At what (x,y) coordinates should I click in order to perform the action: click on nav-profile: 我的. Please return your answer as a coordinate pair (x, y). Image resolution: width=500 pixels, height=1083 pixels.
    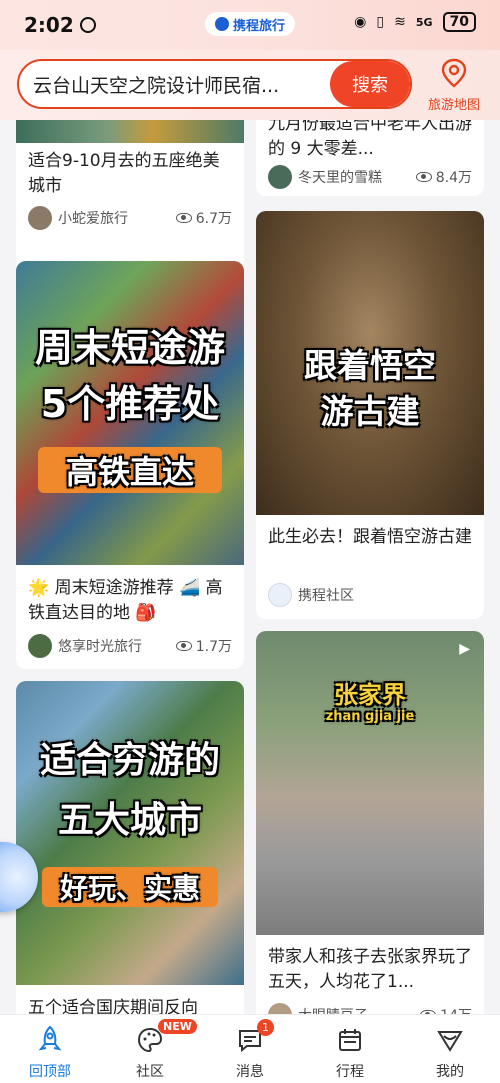
    Looking at the image, I should click on (450, 1049).